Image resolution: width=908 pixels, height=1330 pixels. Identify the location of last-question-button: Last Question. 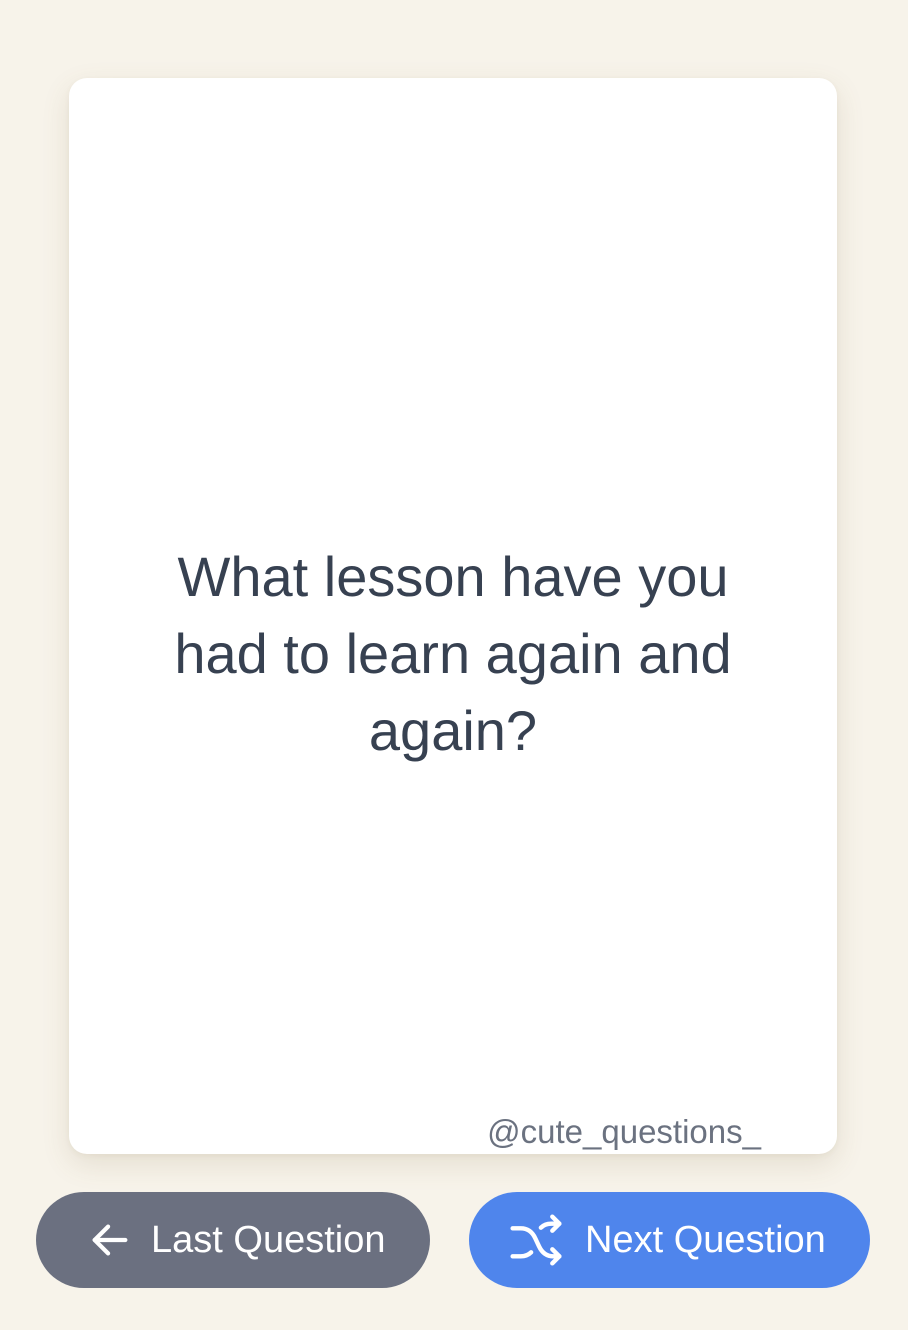
(233, 1240).